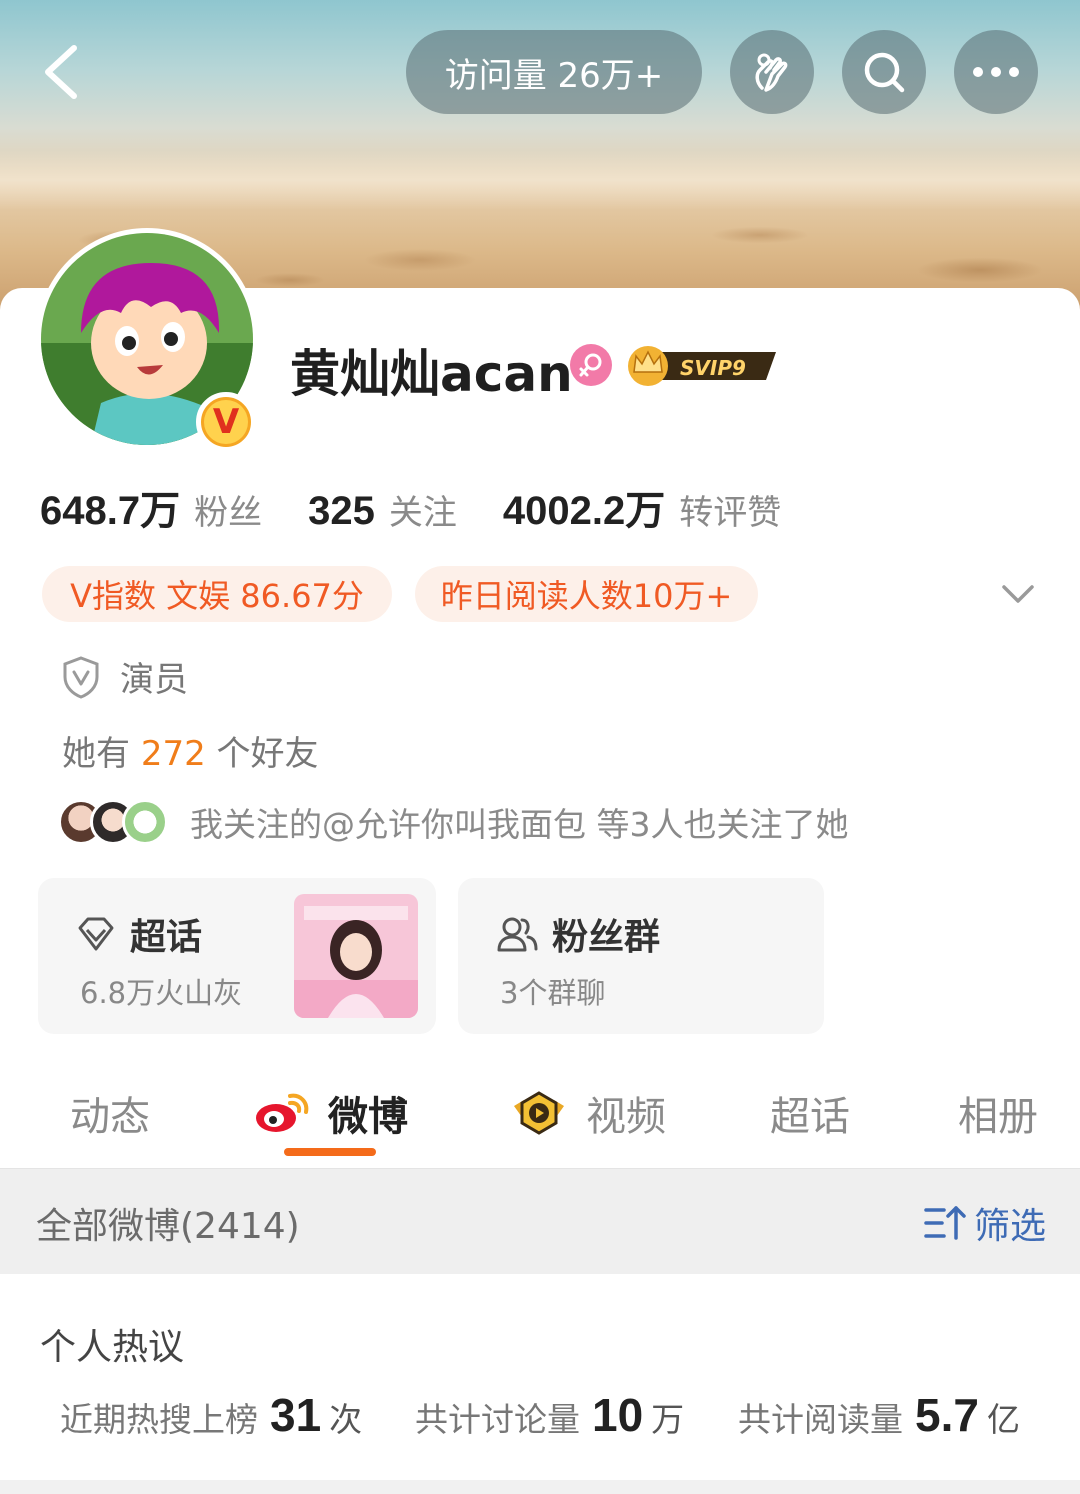 The width and height of the screenshot is (1080, 1494). What do you see at coordinates (168, 1226) in the screenshot?
I see `all-posts-label: 全部微博(2414)` at bounding box center [168, 1226].